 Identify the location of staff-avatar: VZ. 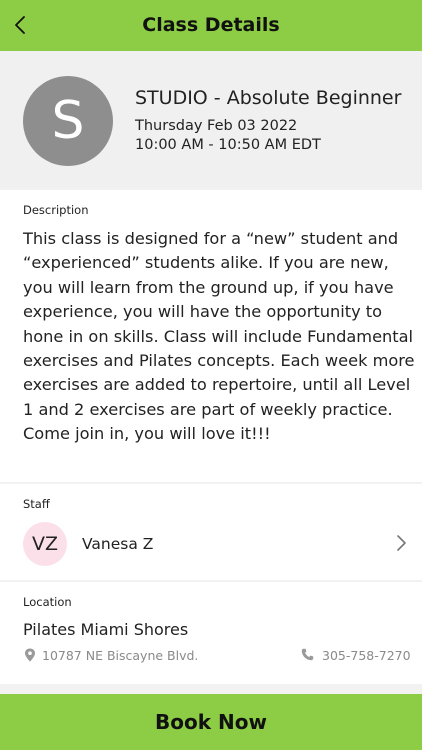
(45, 544).